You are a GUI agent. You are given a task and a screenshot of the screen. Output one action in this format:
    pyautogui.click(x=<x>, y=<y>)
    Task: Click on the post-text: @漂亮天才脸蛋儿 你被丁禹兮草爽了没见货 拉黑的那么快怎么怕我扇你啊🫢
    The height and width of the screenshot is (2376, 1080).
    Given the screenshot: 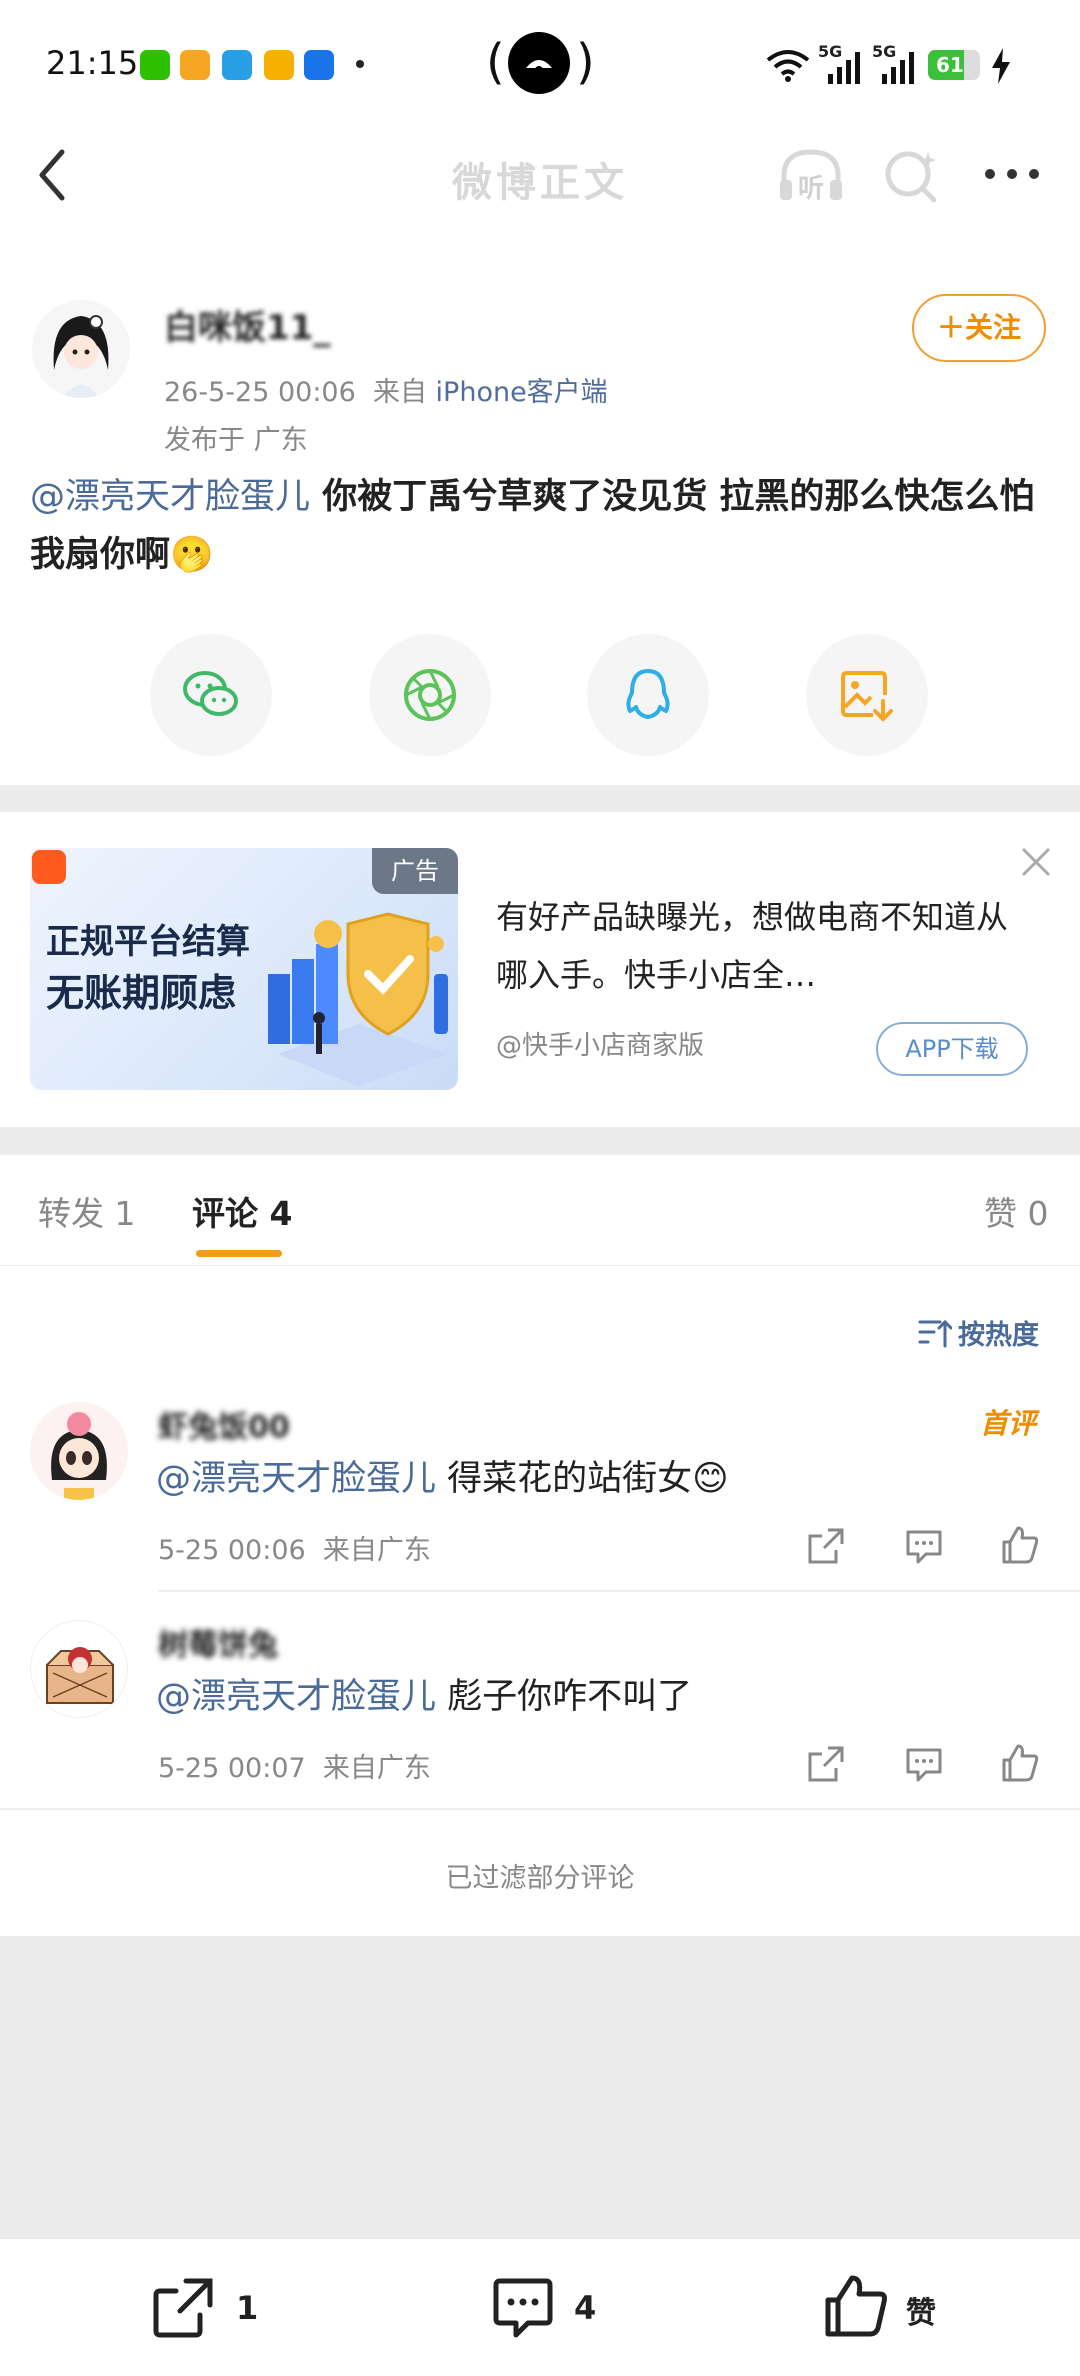 What is the action you would take?
    pyautogui.click(x=545, y=526)
    